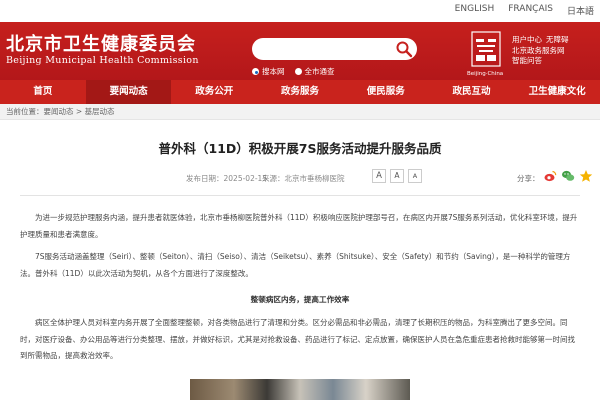  I want to click on quick-links: 用户中心 无障碍 北京政务服务网 智能问答, so click(540, 51).